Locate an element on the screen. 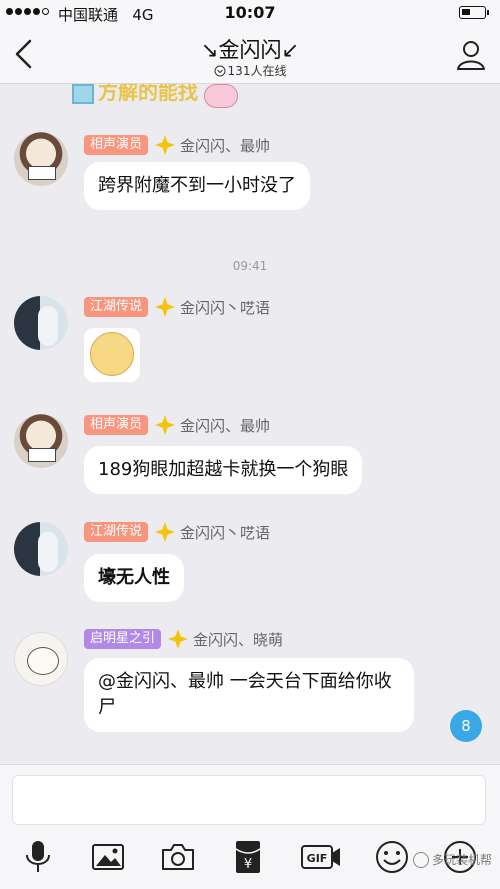  photo-button is located at coordinates (108, 857).